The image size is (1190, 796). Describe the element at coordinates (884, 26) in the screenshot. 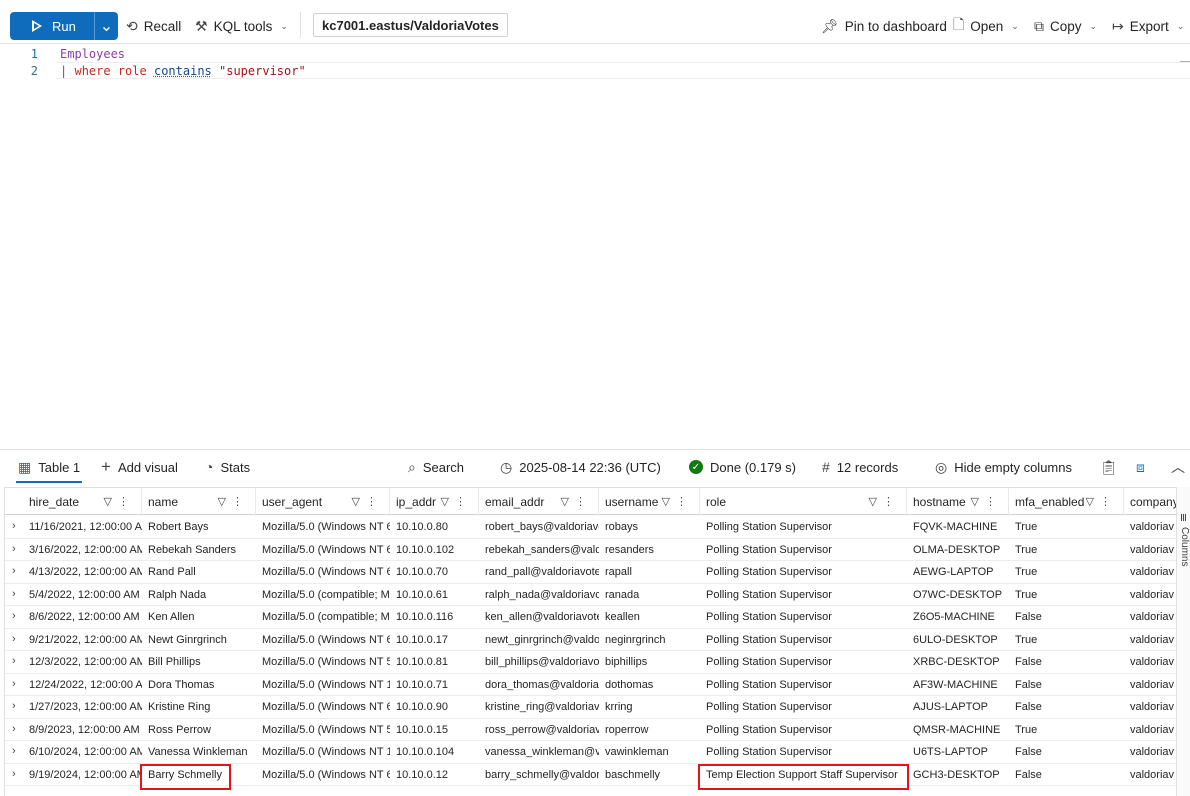

I see `pin-to-dashboard-button: 📌︎ Pin to dashboard` at that location.